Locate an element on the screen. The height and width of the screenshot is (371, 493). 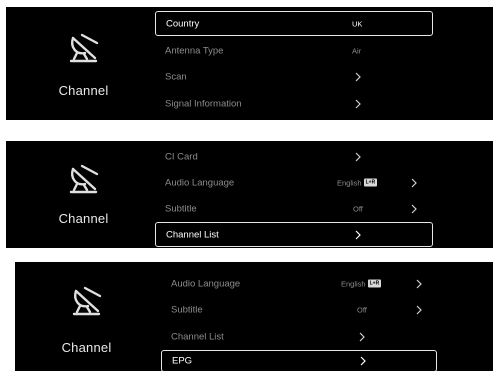
menu-item-label: EPG is located at coordinates (182, 361).